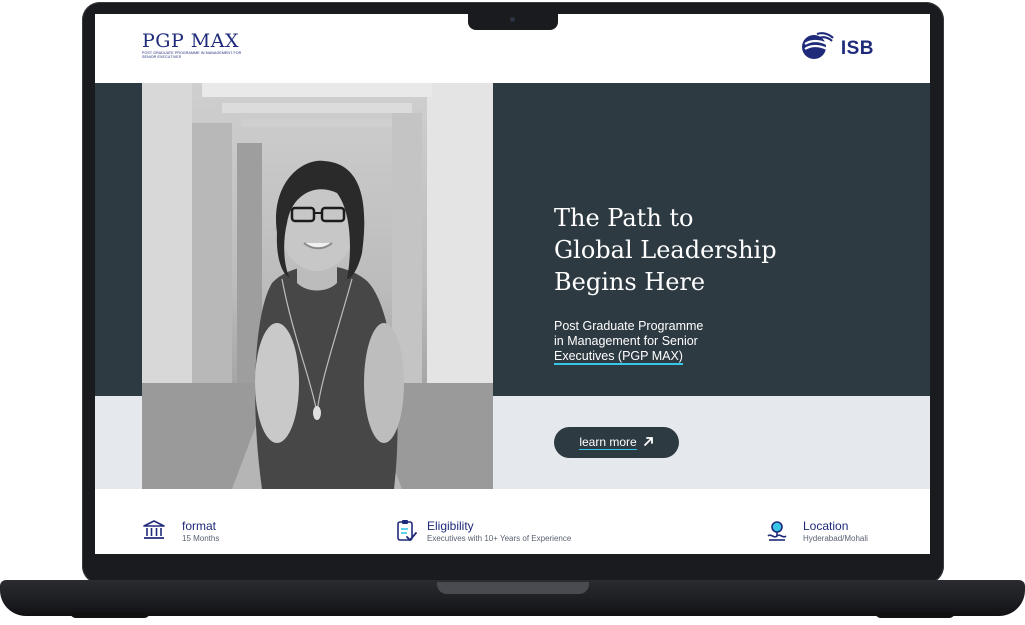  I want to click on laptop-hinge, so click(513, 588).